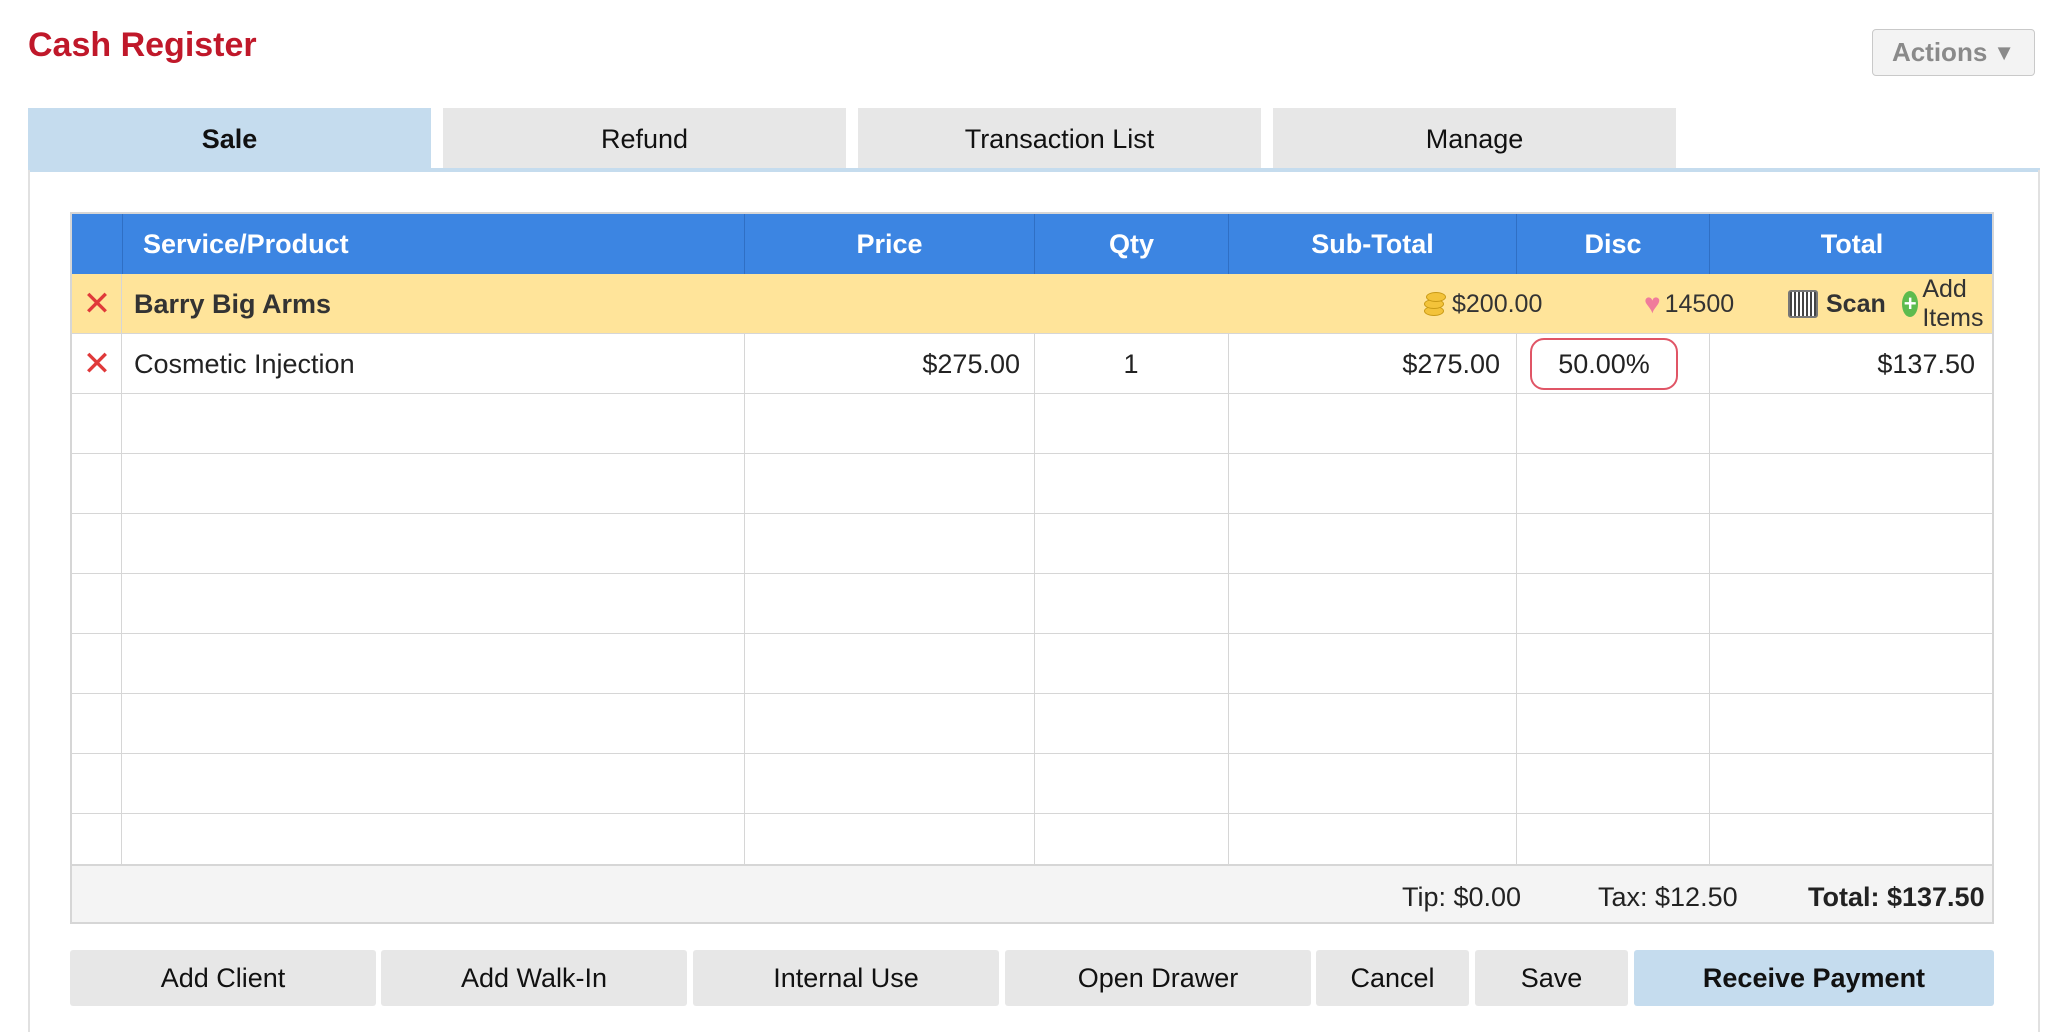  Describe the element at coordinates (1551, 978) in the screenshot. I see `save-button: Save` at that location.